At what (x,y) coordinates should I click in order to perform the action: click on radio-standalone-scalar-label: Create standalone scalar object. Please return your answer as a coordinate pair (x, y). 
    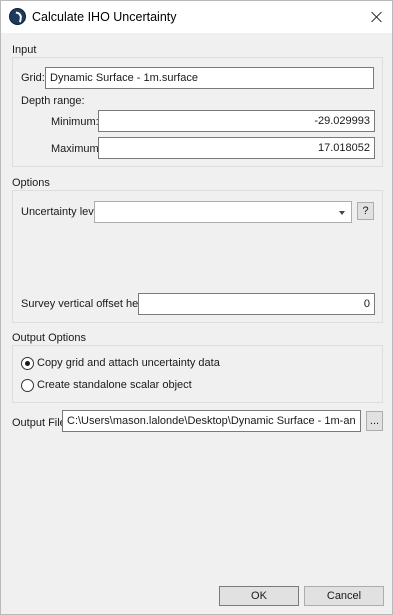
    Looking at the image, I should click on (114, 385).